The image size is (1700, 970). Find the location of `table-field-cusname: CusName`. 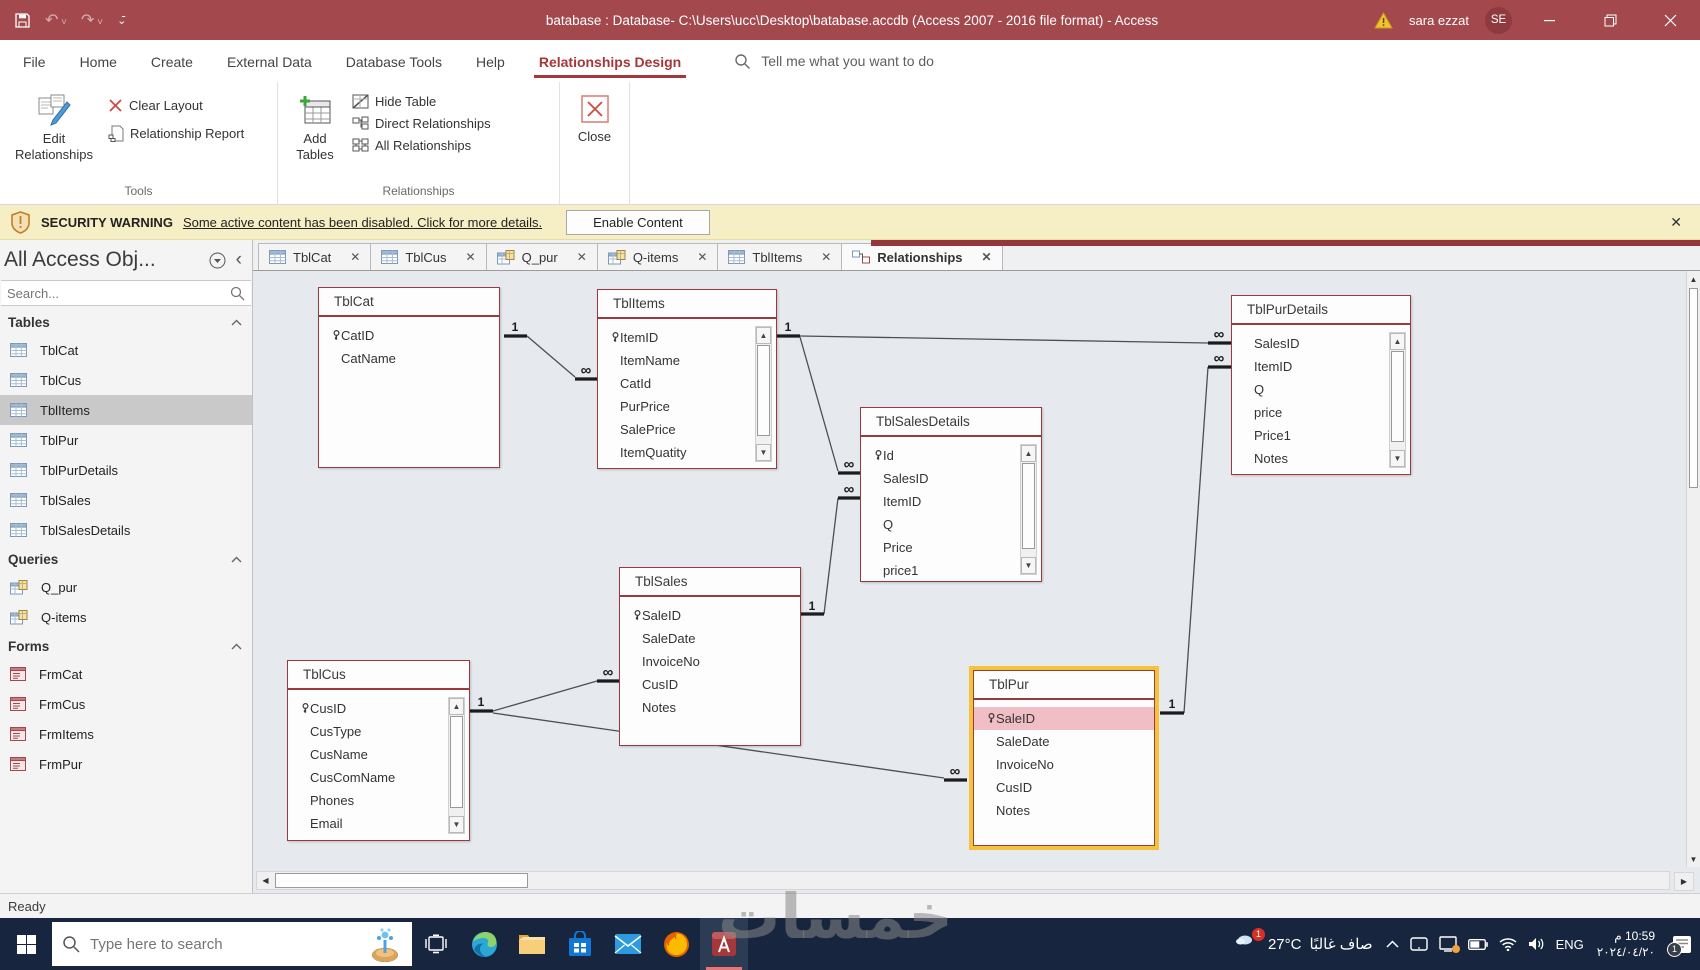

table-field-cusname: CusName is located at coordinates (378, 754).